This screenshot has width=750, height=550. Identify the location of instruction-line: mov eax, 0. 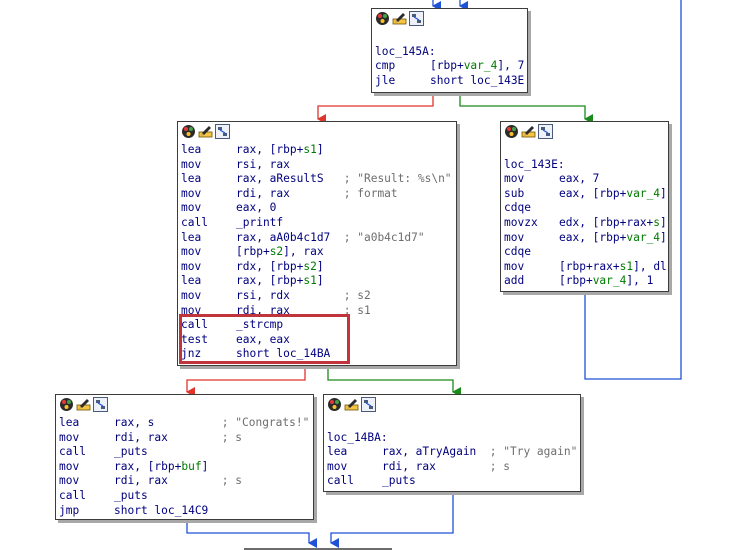
(318, 208).